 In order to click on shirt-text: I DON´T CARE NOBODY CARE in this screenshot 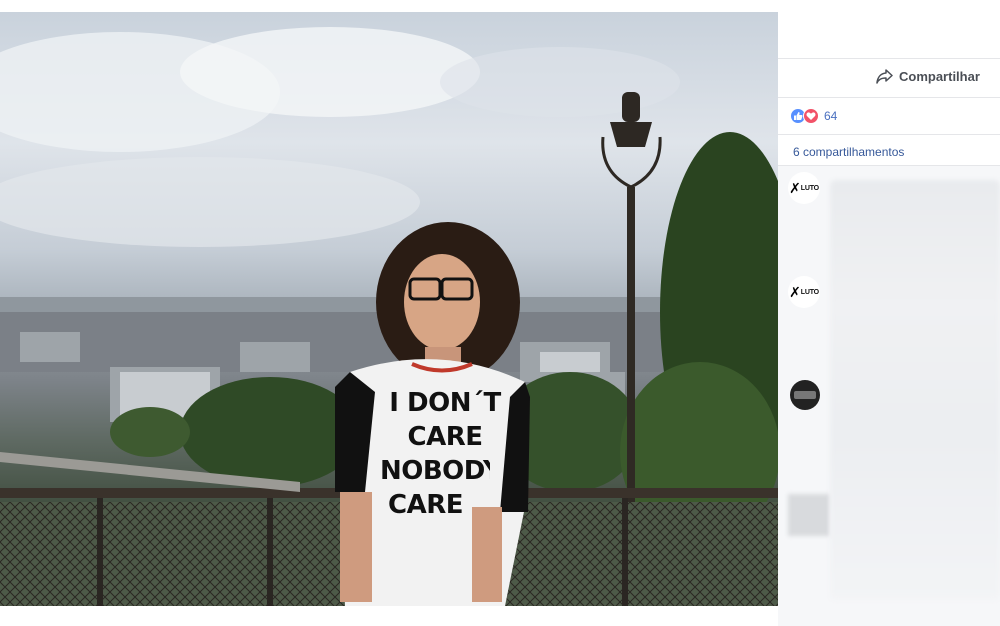, I will do `click(445, 454)`.